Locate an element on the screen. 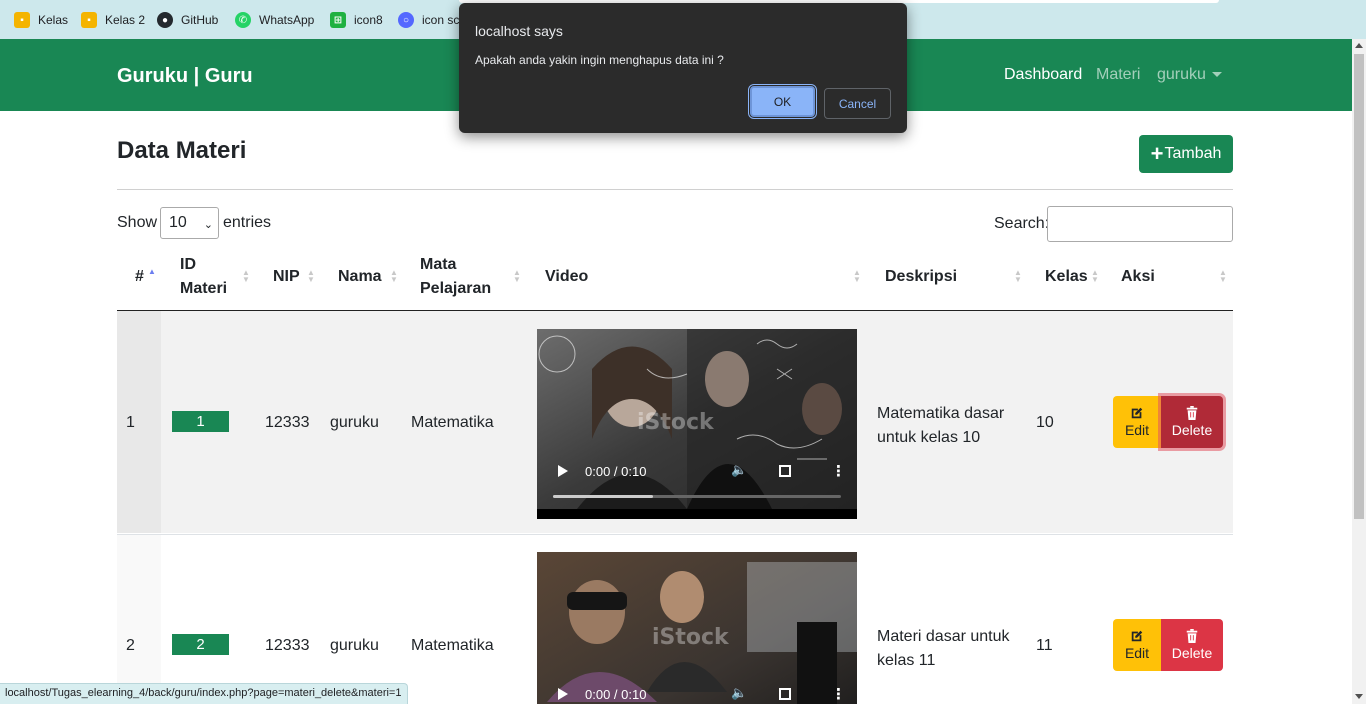 Image resolution: width=1366 pixels, height=704 pixels. video-progress-track is located at coordinates (697, 496).